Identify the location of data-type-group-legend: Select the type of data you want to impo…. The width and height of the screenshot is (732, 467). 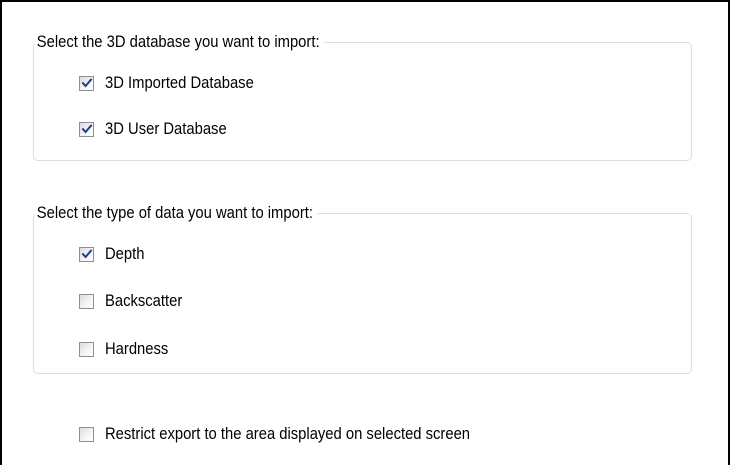
(176, 213).